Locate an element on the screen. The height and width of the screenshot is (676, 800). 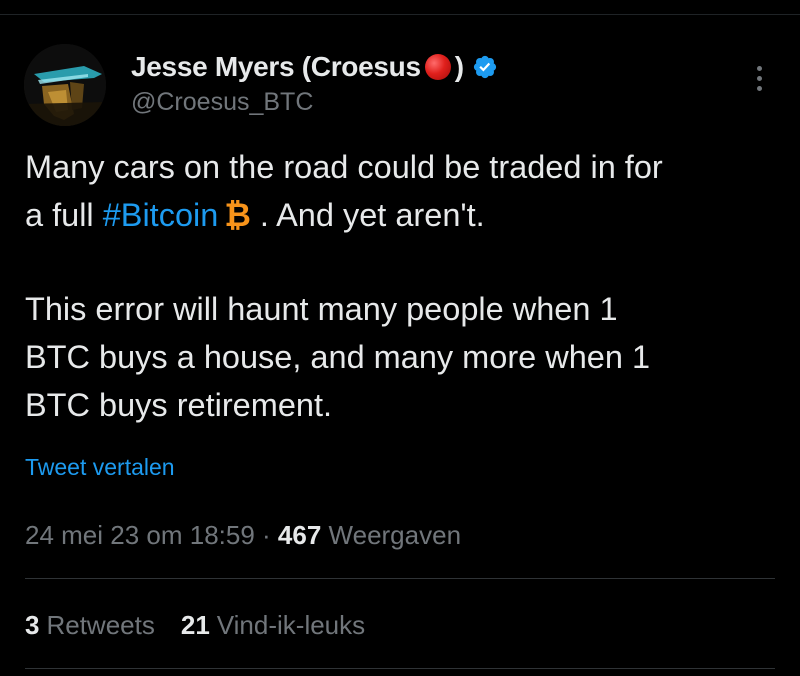
retweets-label: Retweets is located at coordinates (100, 625).